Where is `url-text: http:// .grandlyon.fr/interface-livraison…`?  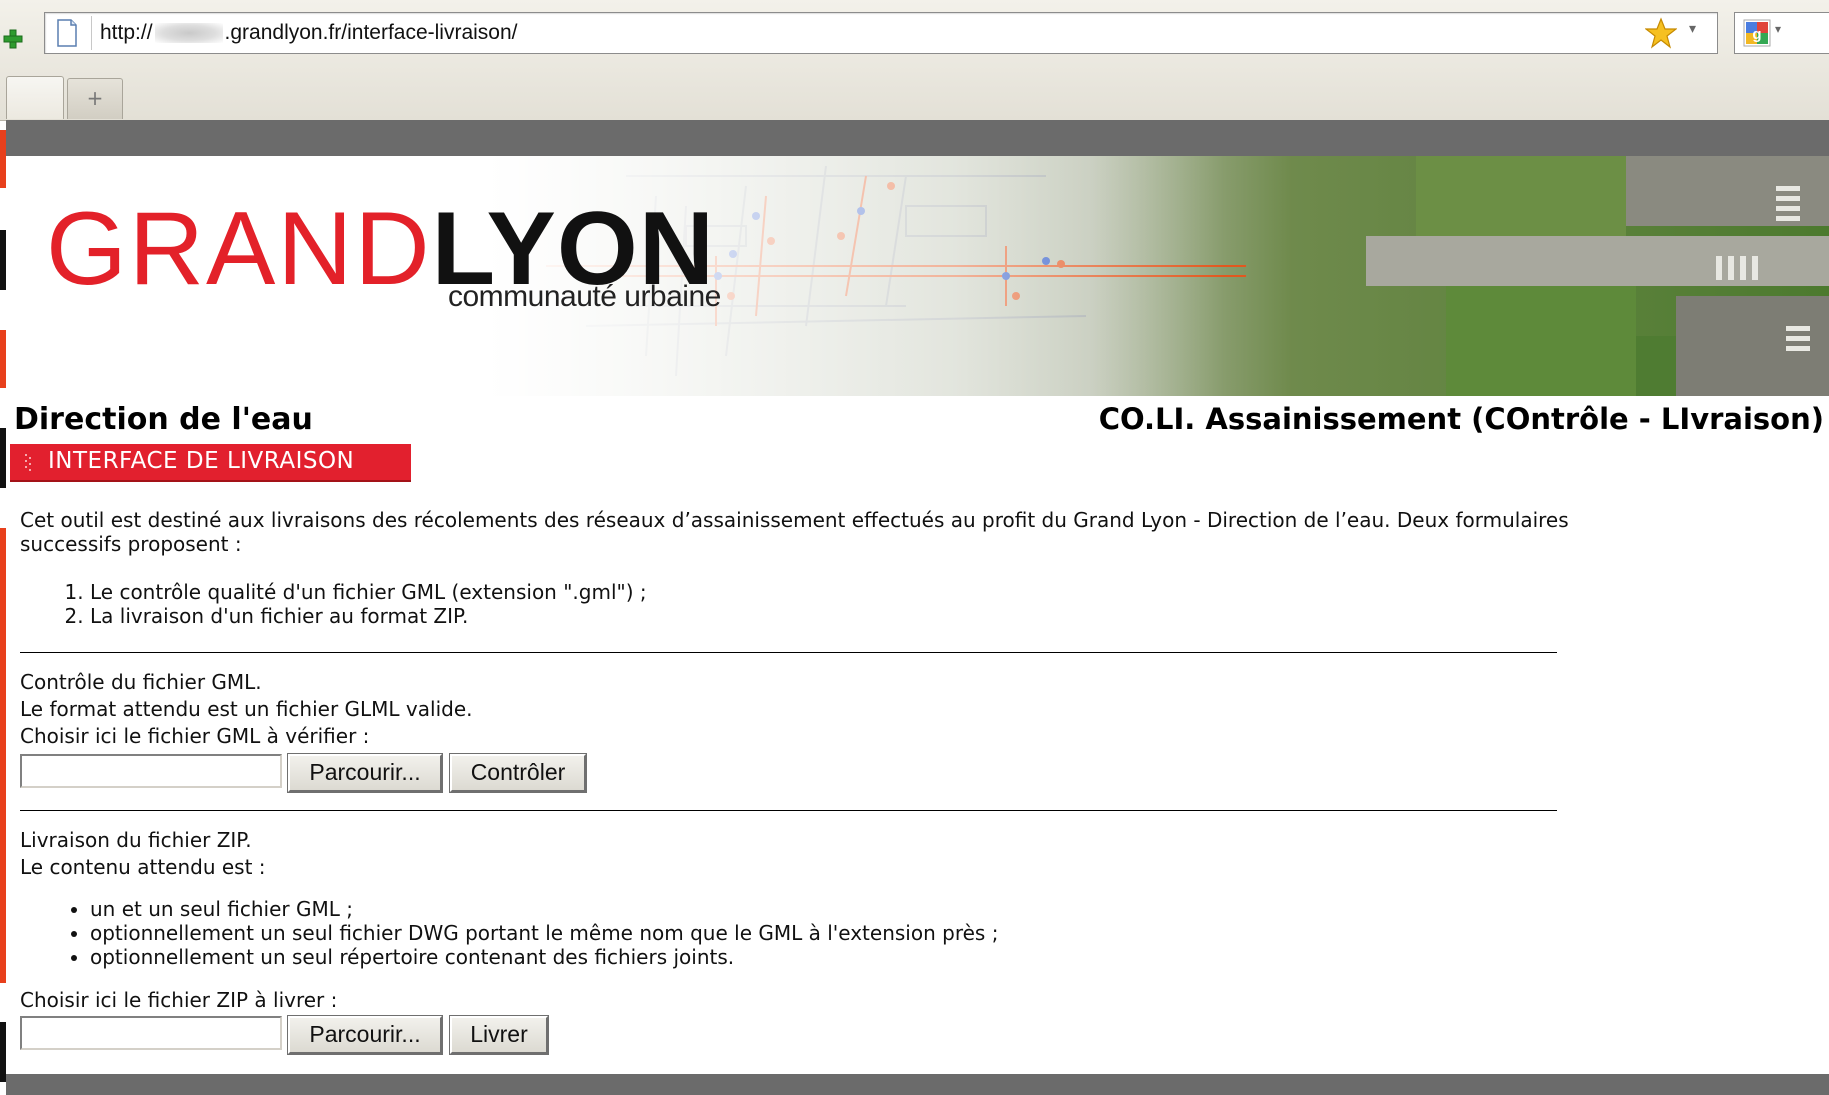
url-text: http:// .grandlyon.fr/interface-livraison… is located at coordinates (309, 33).